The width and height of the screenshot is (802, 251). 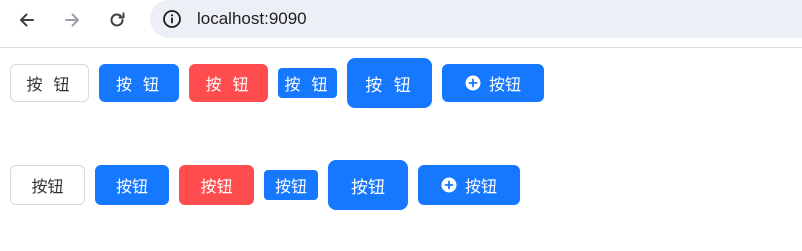 I want to click on arrow-left-icon, so click(x=27, y=20).